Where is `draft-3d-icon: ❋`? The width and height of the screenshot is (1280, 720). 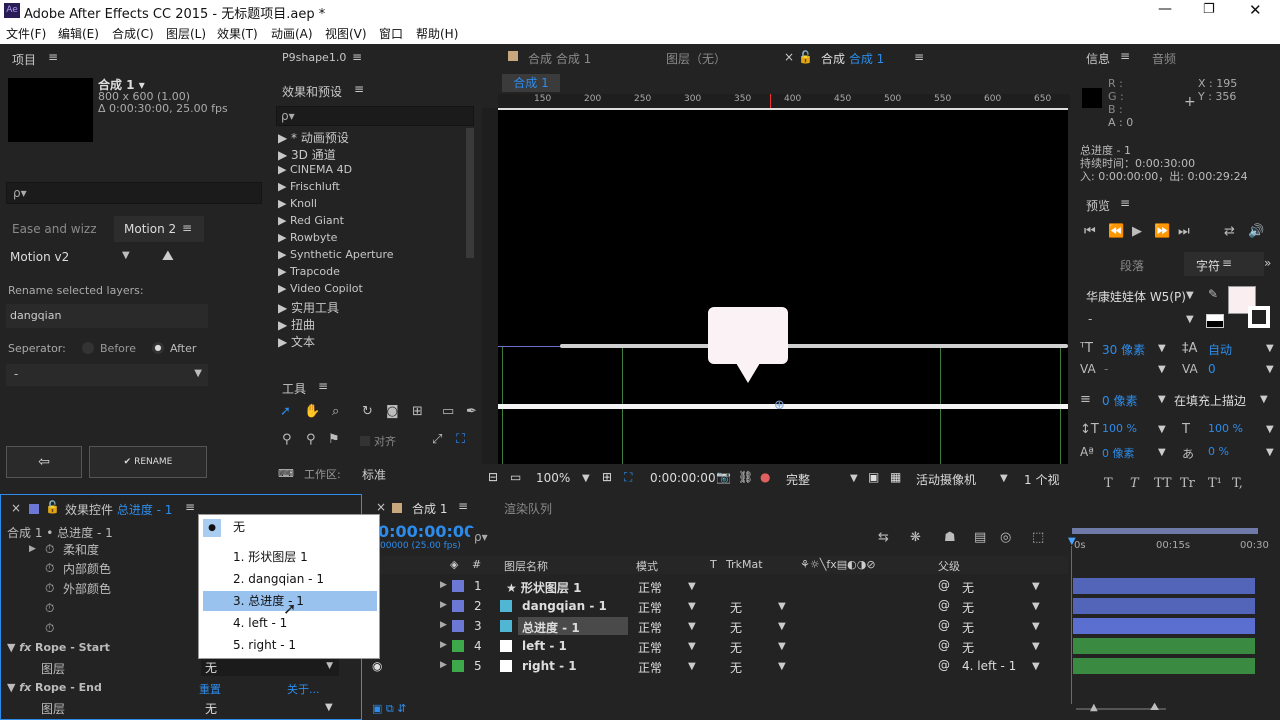 draft-3d-icon: ❋ is located at coordinates (915, 537).